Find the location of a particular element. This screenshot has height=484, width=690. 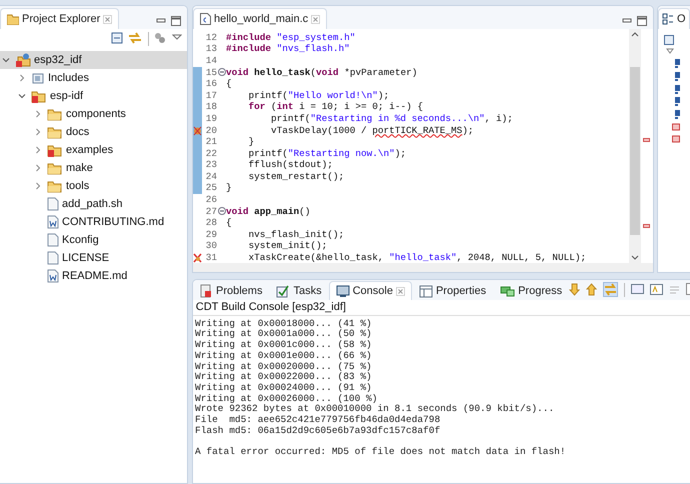

outline-tab: O is located at coordinates (674, 18).